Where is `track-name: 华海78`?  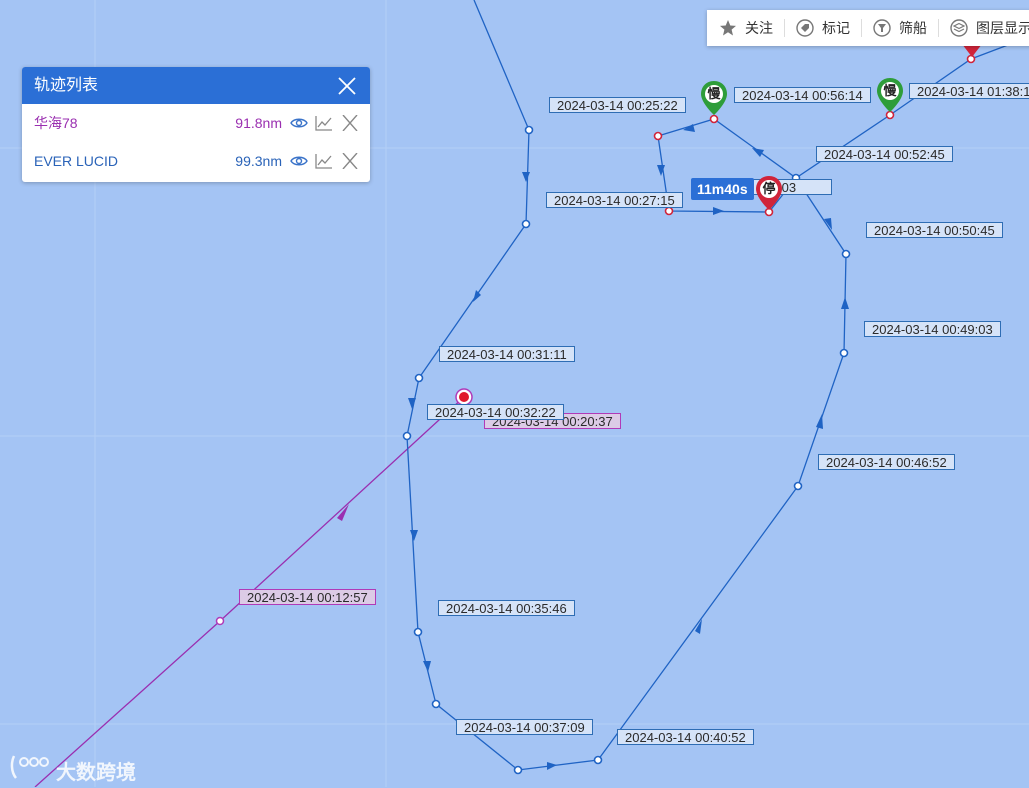 track-name: 华海78 is located at coordinates (56, 123).